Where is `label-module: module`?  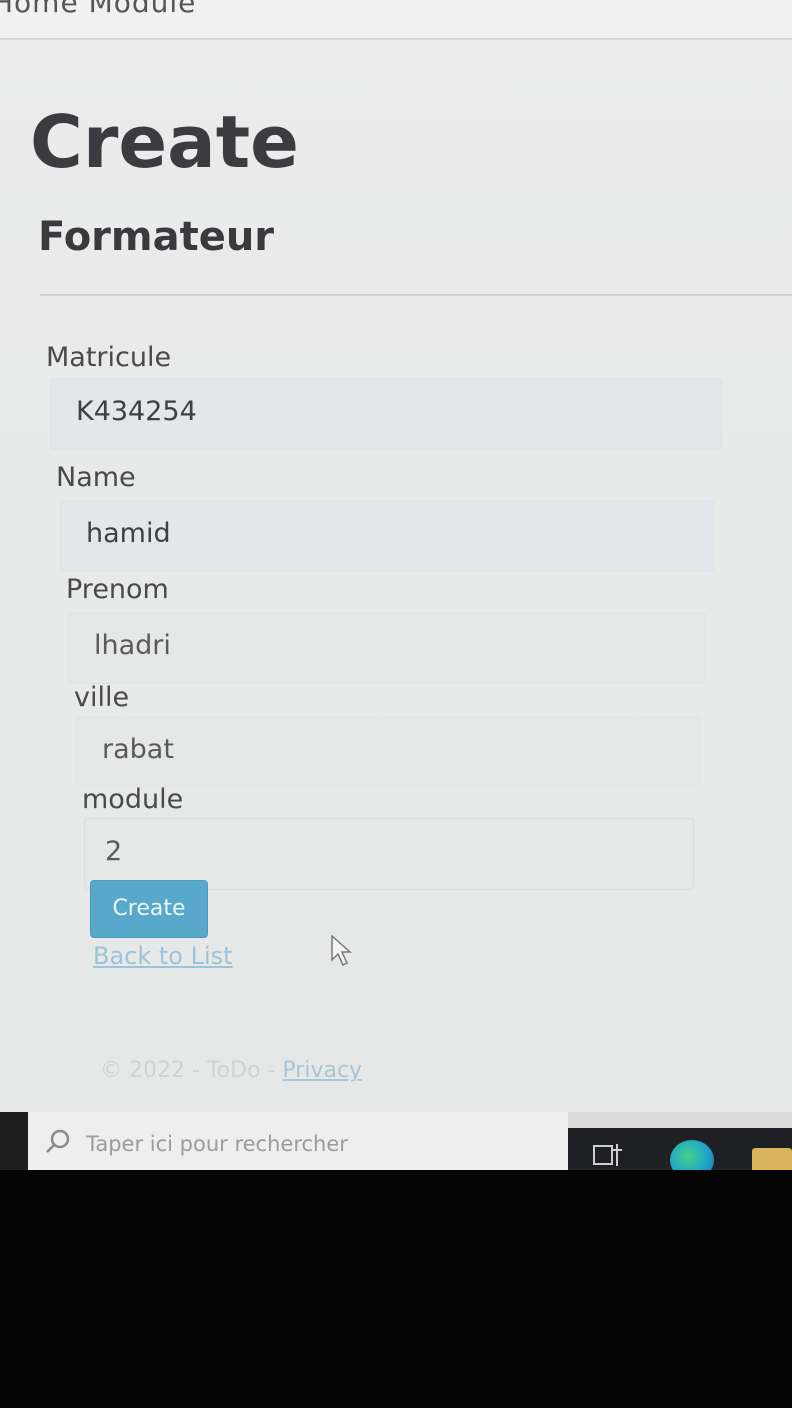
label-module: module is located at coordinates (133, 799).